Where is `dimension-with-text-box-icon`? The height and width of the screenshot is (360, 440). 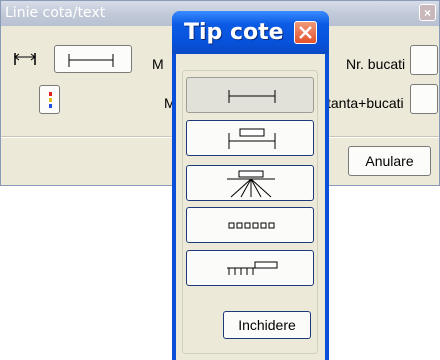
dimension-with-text-box-icon is located at coordinates (252, 138).